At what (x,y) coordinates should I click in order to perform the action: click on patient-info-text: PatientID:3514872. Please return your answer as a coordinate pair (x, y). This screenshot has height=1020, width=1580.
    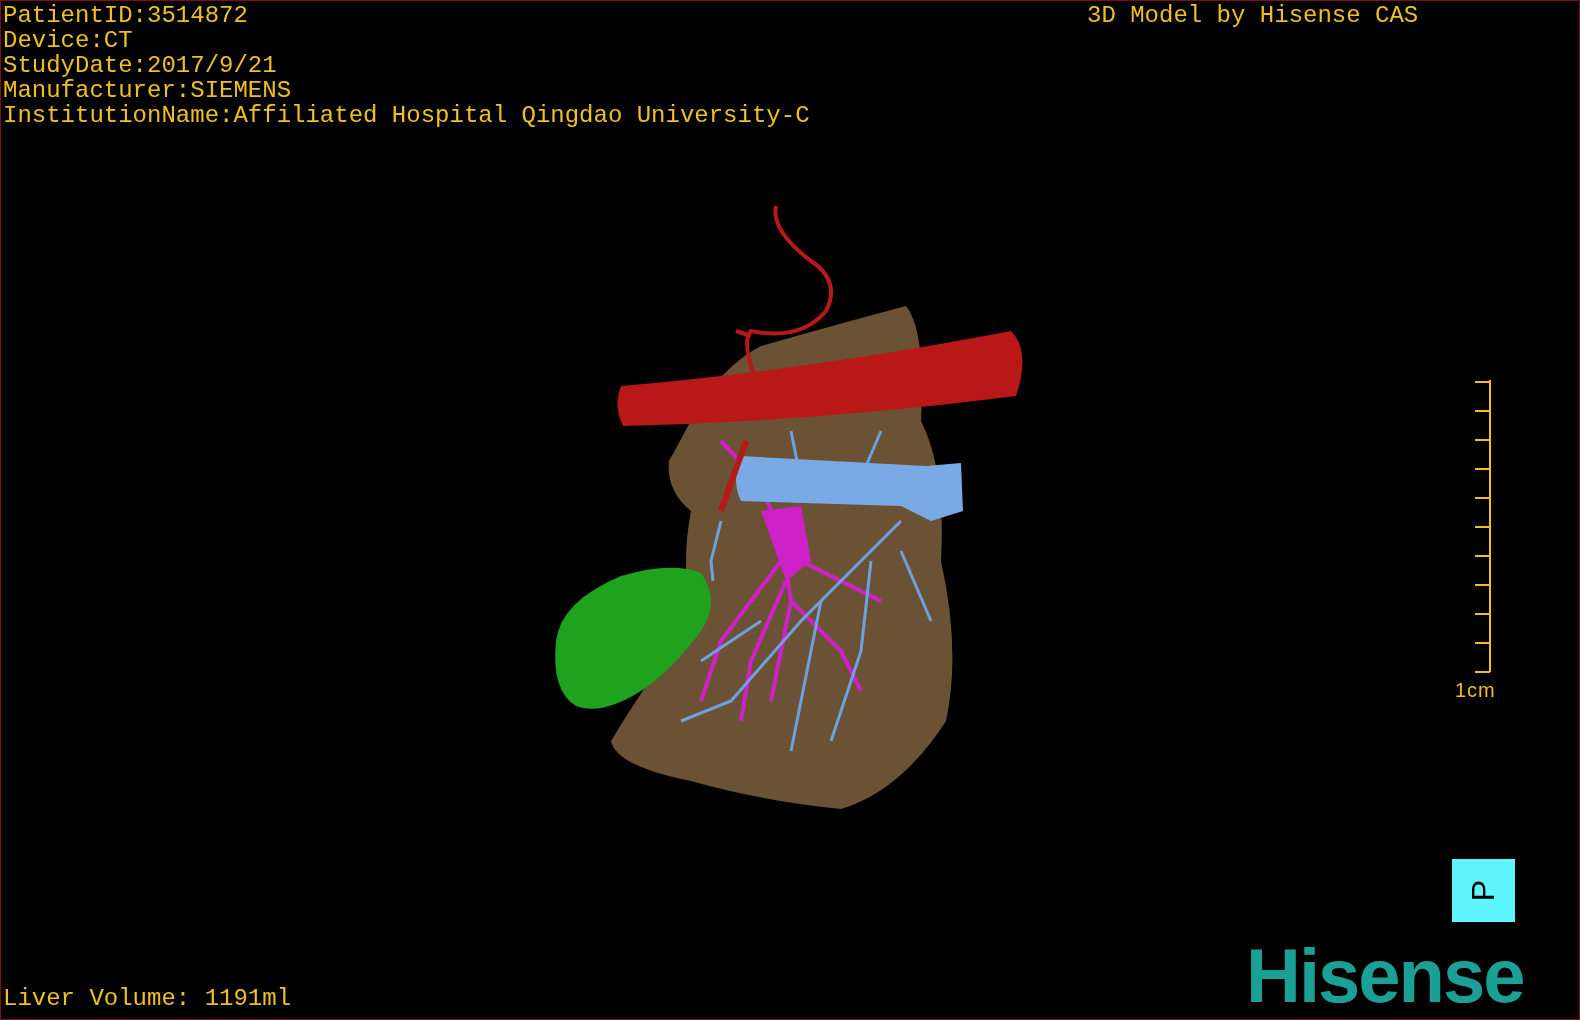
    Looking at the image, I should click on (125, 15).